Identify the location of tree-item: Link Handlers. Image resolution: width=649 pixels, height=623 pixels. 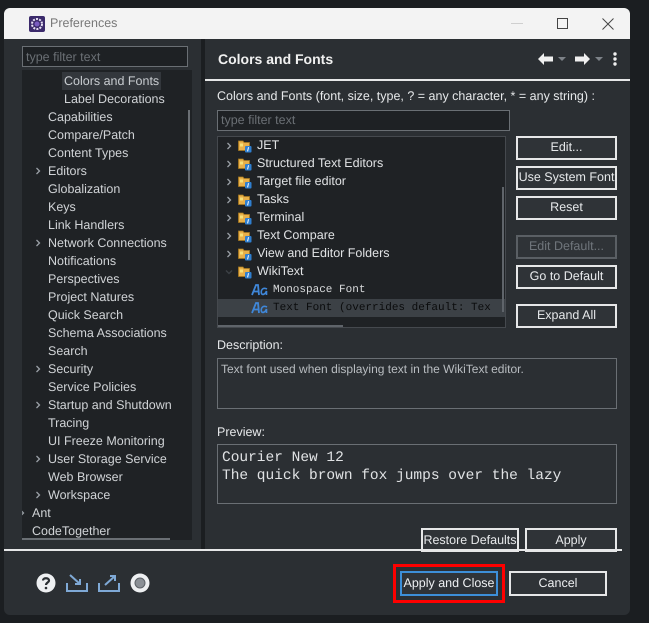
(86, 225).